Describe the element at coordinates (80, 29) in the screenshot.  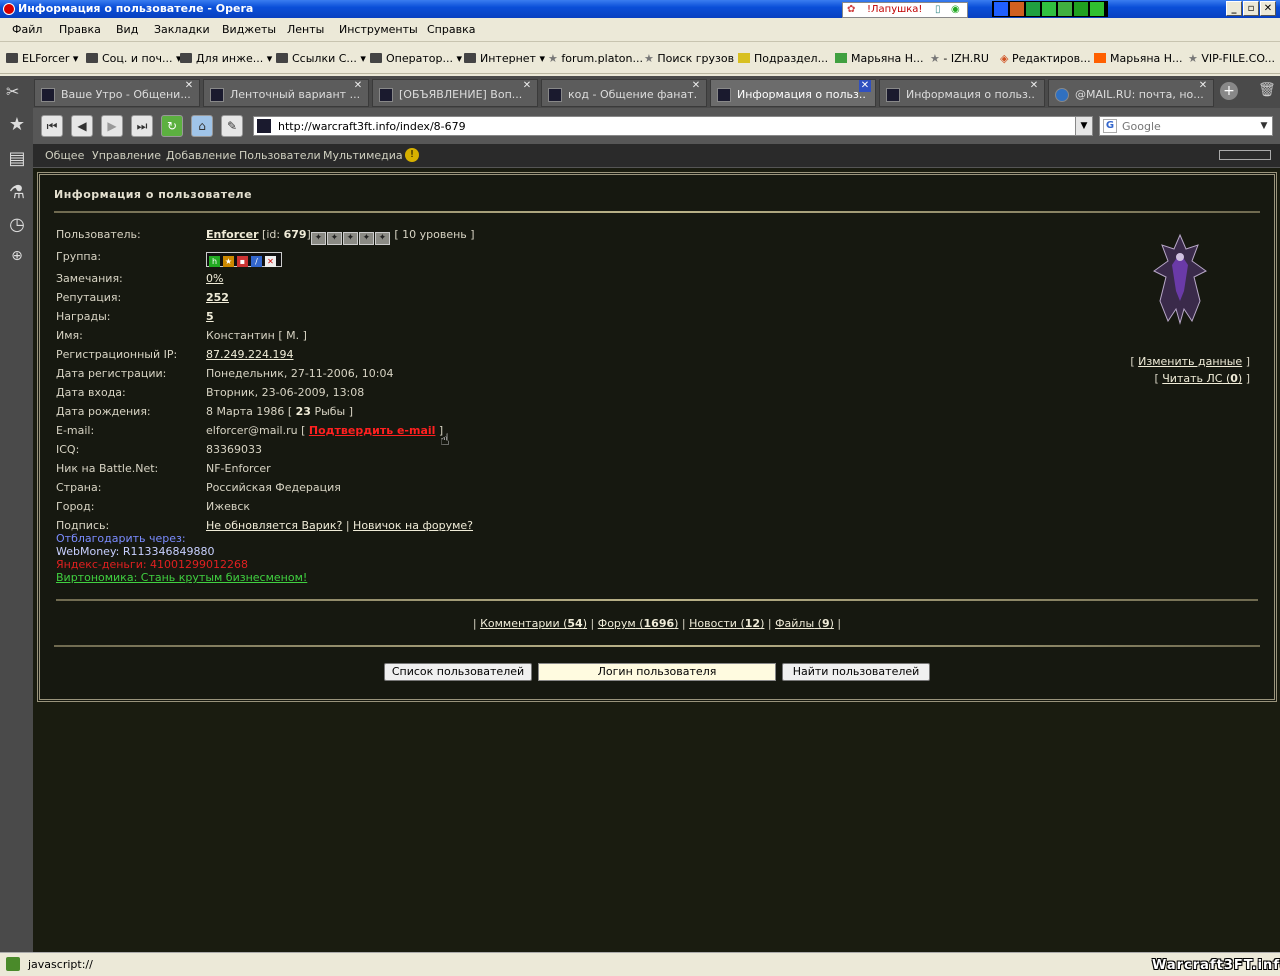
I see `menu-edit: Правка` at that location.